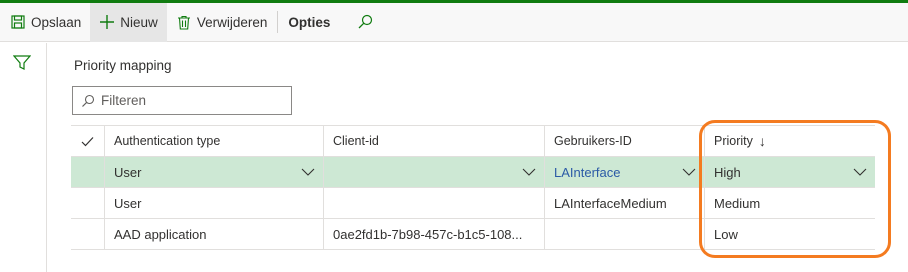  I want to click on user-id-cell, so click(624, 234).